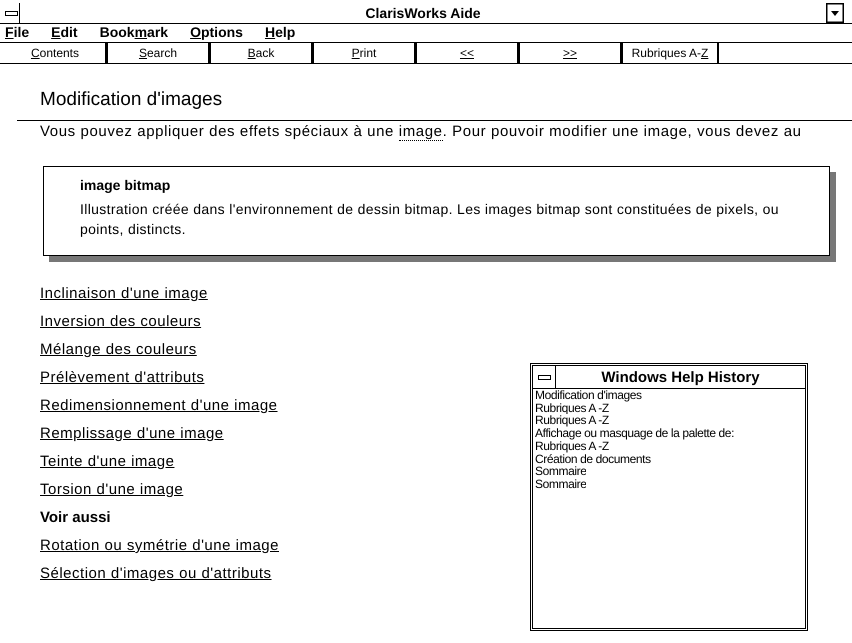 This screenshot has height=643, width=852. I want to click on see-also-heading: Voir aussi, so click(75, 518).